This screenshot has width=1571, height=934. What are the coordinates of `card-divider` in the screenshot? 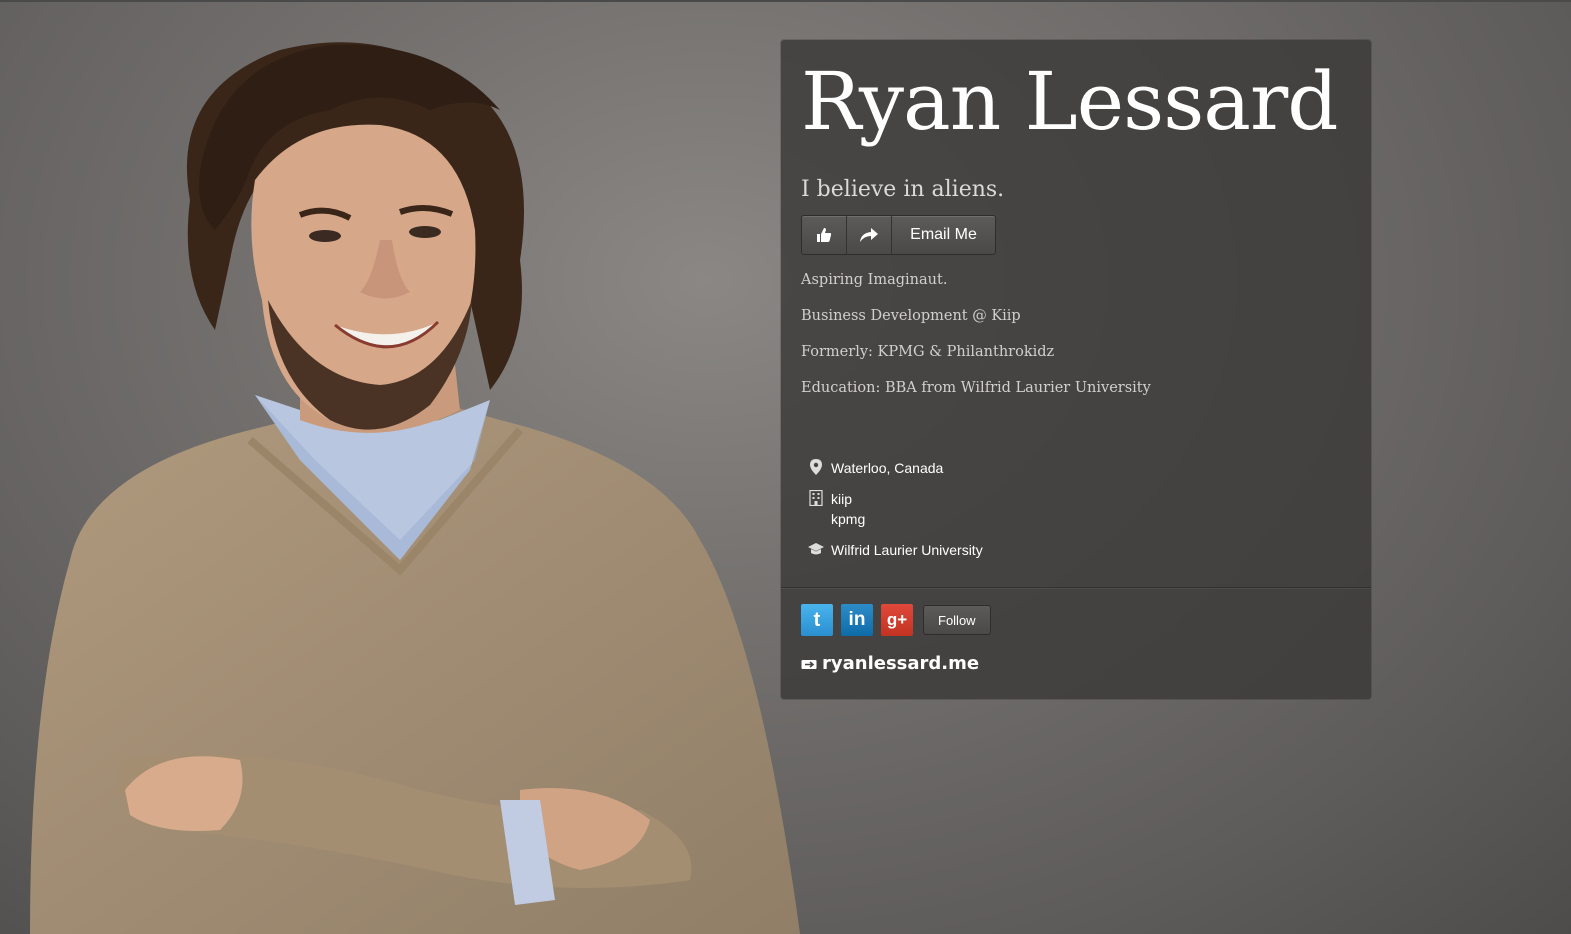 It's located at (1076, 587).